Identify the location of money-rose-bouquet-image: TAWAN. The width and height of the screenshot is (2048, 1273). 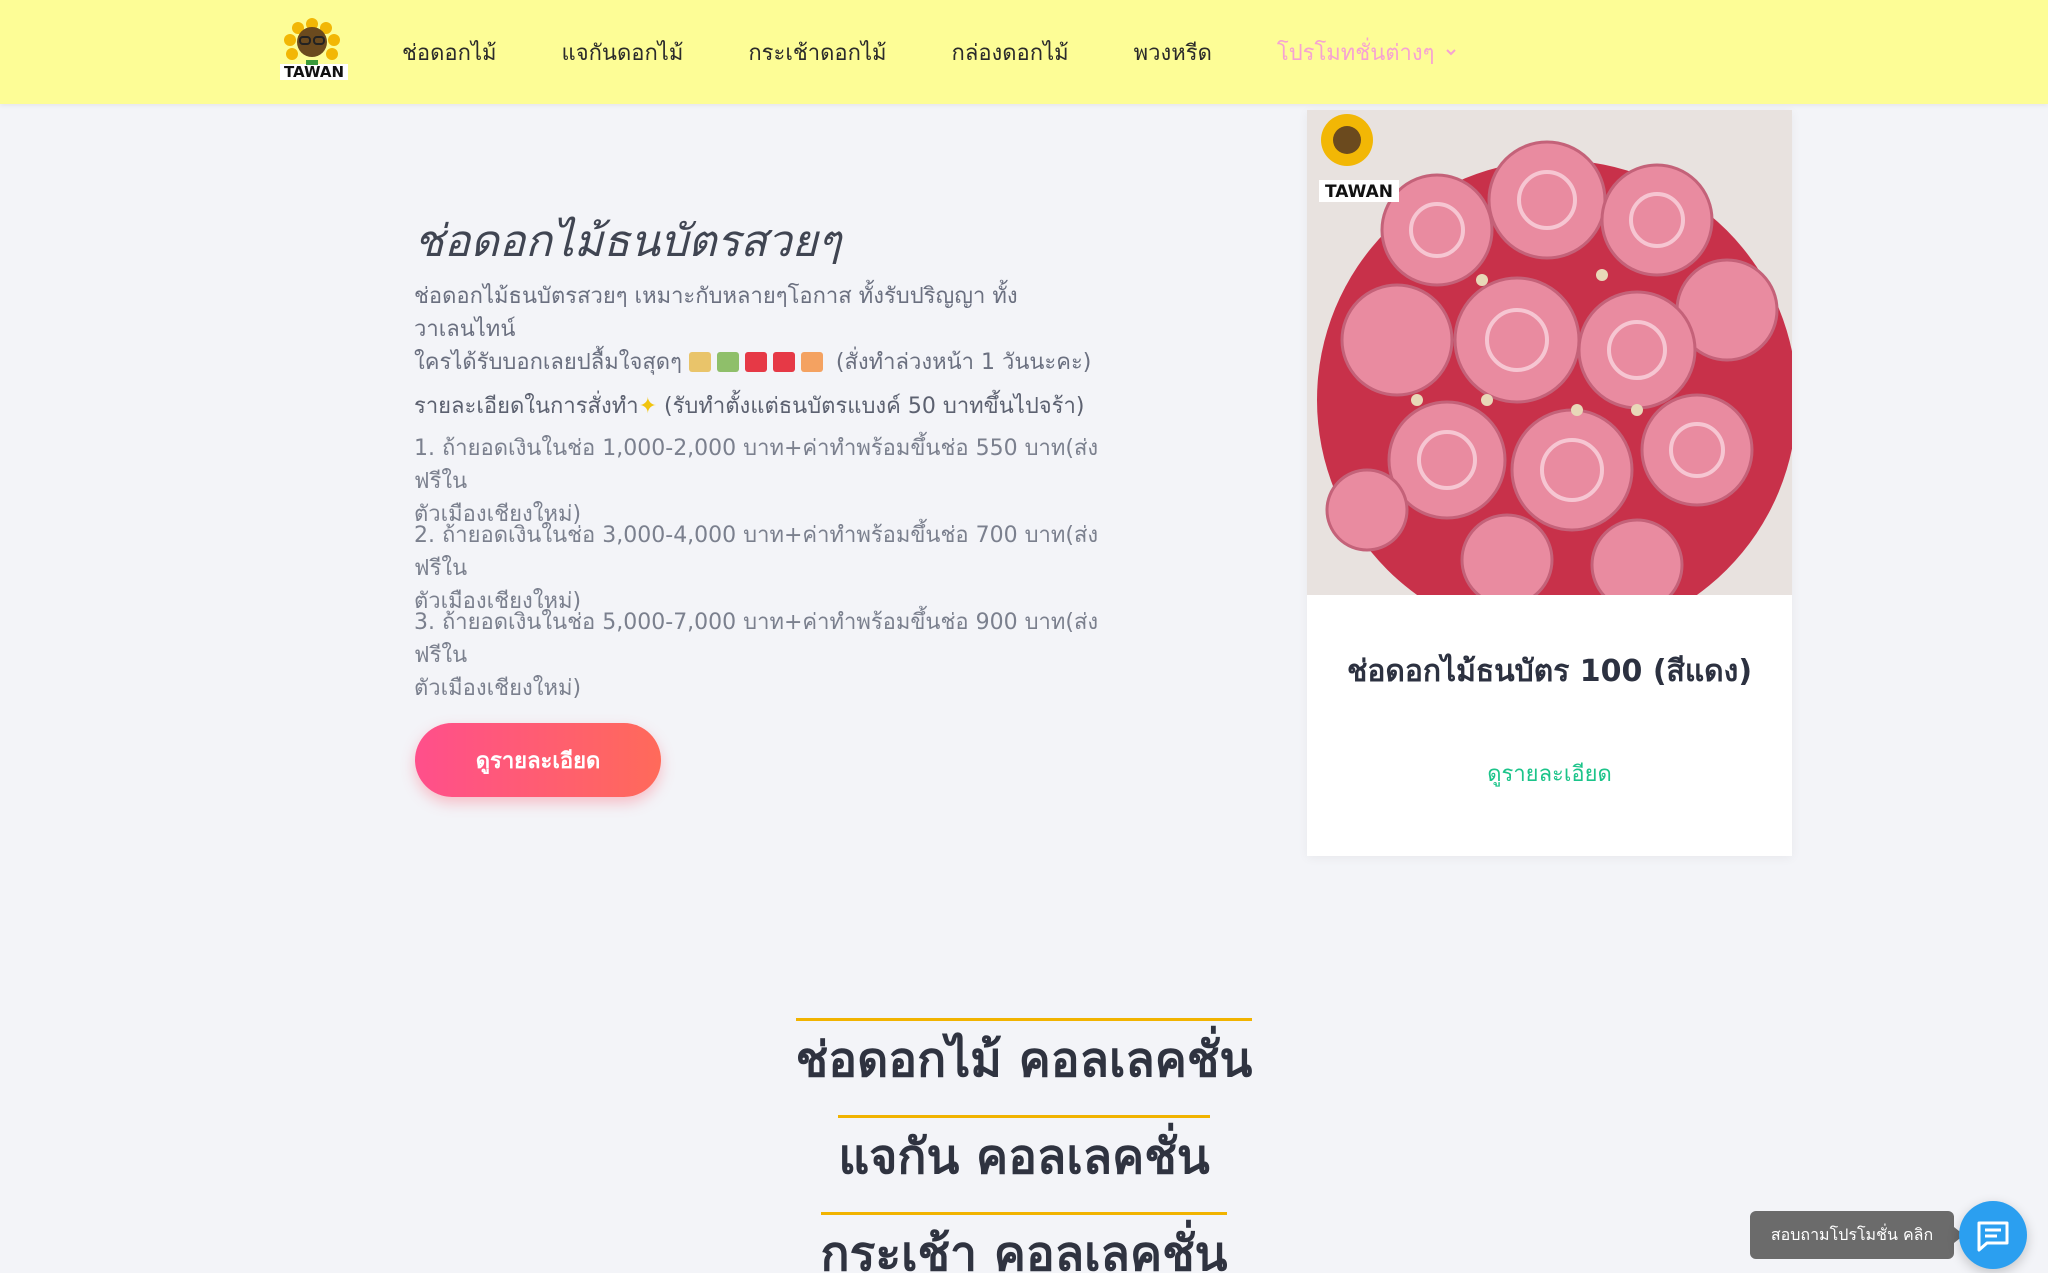
(1549, 352).